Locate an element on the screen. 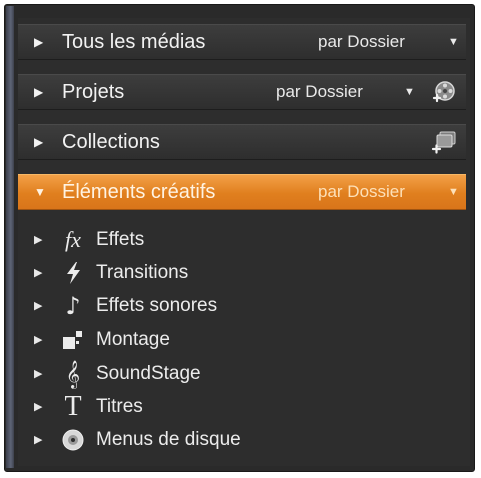 This screenshot has width=481, height=478. tree-item-disc-menus: ▶ Menus de disque is located at coordinates (238, 440).